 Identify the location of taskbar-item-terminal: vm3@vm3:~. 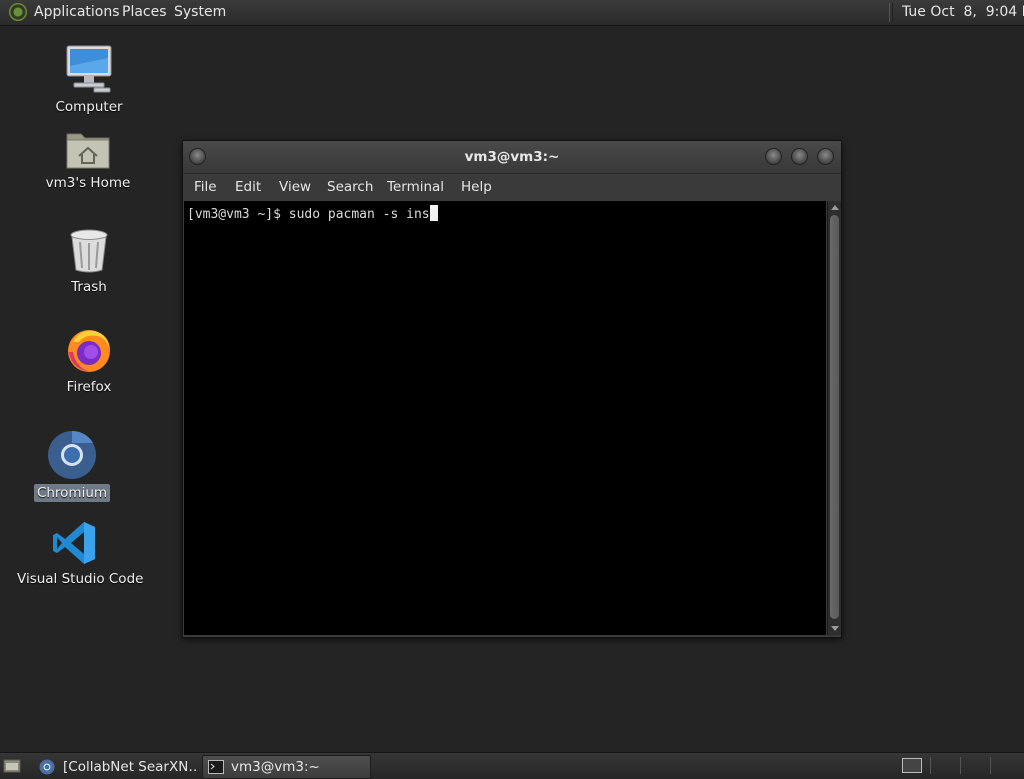
(286, 767).